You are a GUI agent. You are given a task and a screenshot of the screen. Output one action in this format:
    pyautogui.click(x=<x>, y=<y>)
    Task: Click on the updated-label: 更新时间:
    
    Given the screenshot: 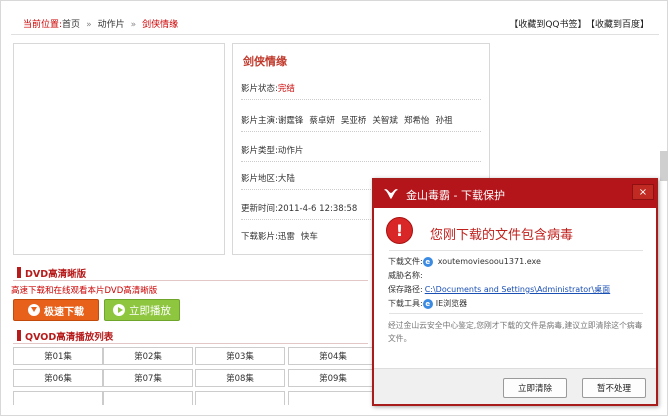 What is the action you would take?
    pyautogui.click(x=259, y=209)
    